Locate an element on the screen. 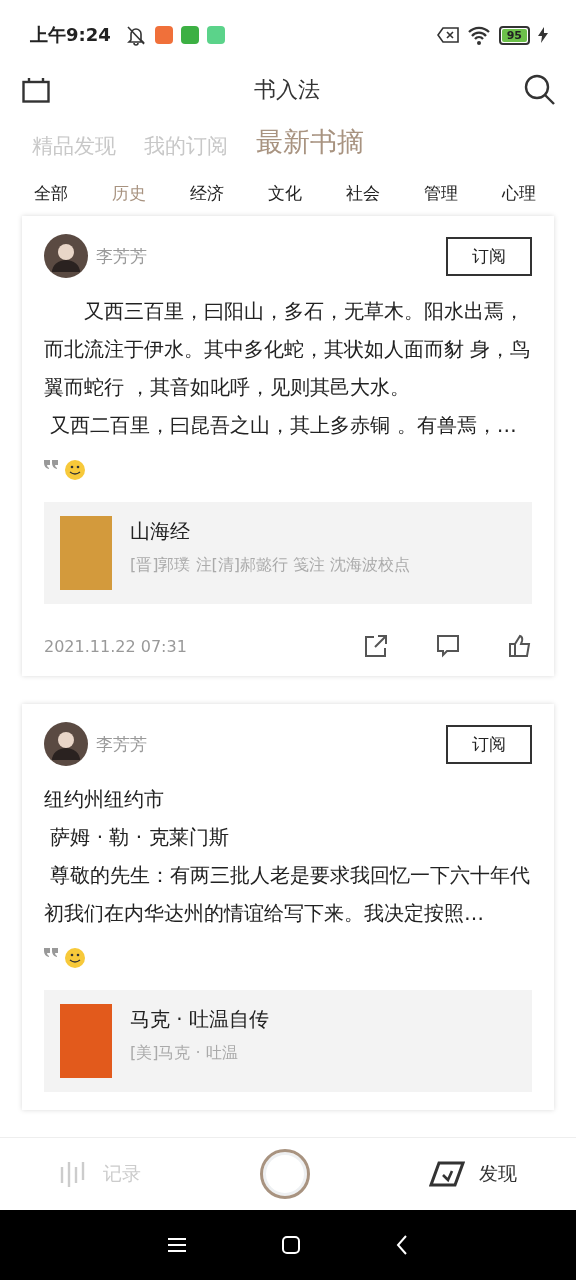 The image size is (576, 1280). back-icon is located at coordinates (402, 1245).